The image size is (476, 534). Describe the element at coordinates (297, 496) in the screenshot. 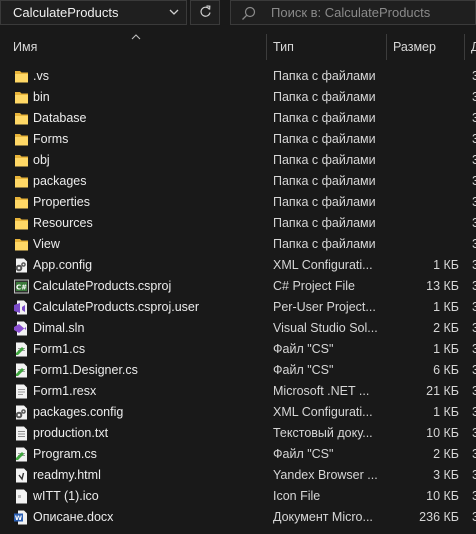

I see `file-type: Icon File` at that location.